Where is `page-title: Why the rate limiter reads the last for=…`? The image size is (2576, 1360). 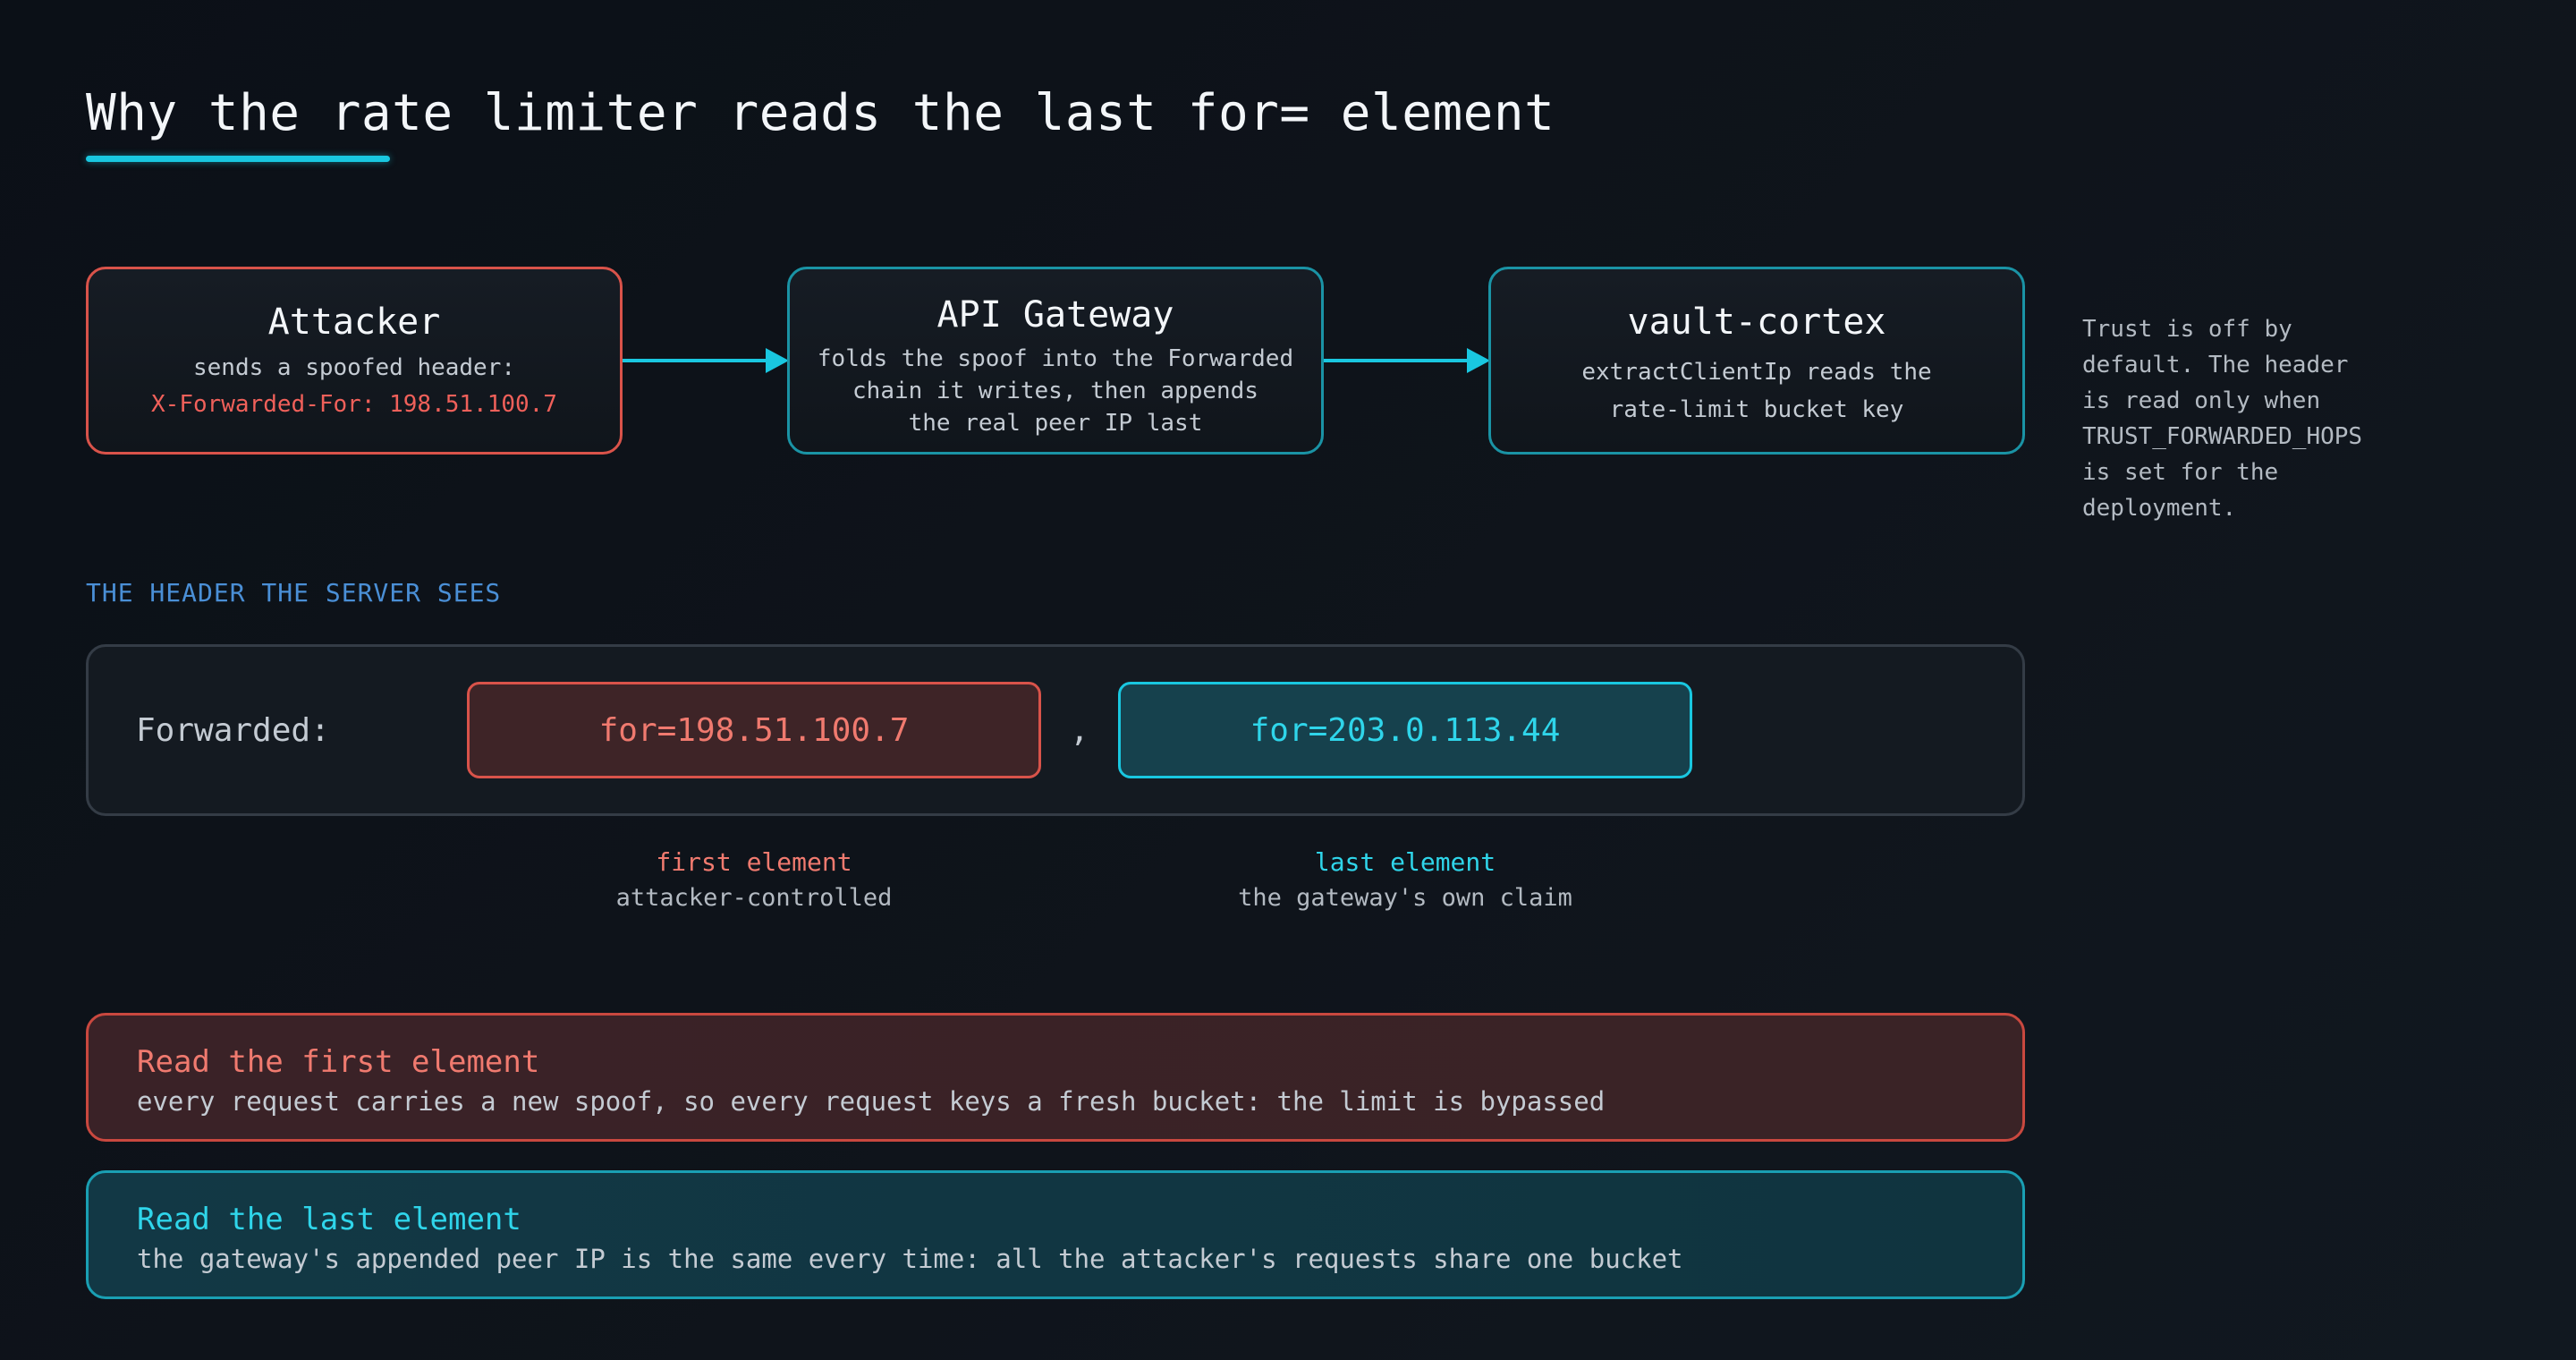
page-title: Why the rate limiter reads the last for=… is located at coordinates (820, 113).